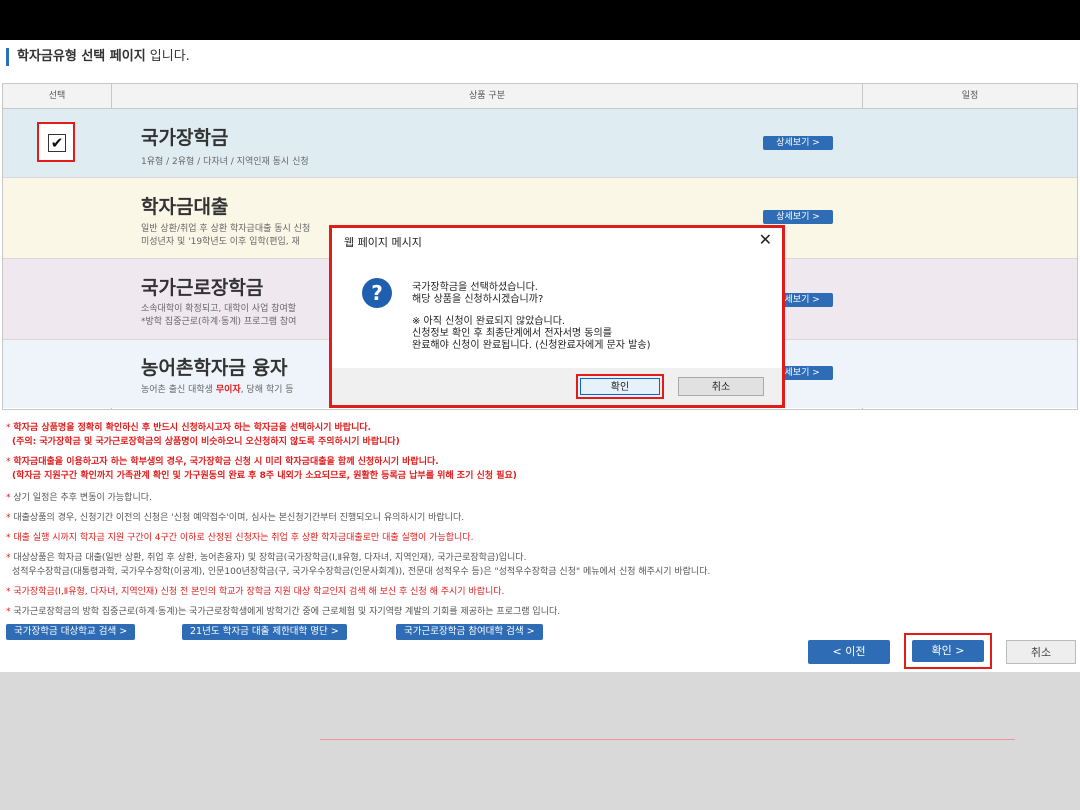 This screenshot has width=1080, height=810. I want to click on product-name: 국가장학금, so click(185, 138).